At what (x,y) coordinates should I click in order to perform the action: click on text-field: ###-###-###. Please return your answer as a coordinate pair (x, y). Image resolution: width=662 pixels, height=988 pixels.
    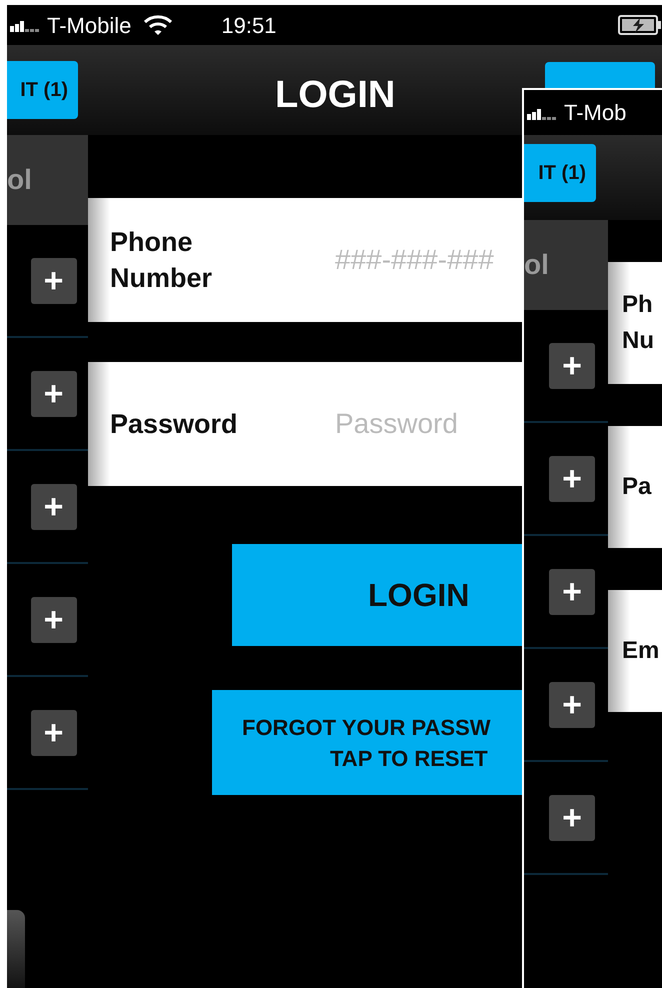
    Looking at the image, I should click on (427, 260).